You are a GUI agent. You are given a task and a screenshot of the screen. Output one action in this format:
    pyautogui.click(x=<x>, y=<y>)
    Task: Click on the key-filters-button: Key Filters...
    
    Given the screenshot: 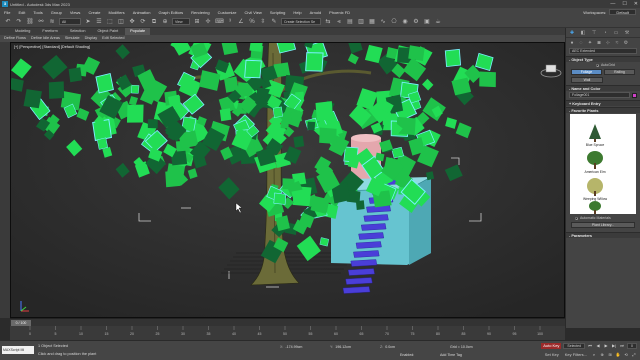 What is the action you would take?
    pyautogui.click(x=576, y=355)
    